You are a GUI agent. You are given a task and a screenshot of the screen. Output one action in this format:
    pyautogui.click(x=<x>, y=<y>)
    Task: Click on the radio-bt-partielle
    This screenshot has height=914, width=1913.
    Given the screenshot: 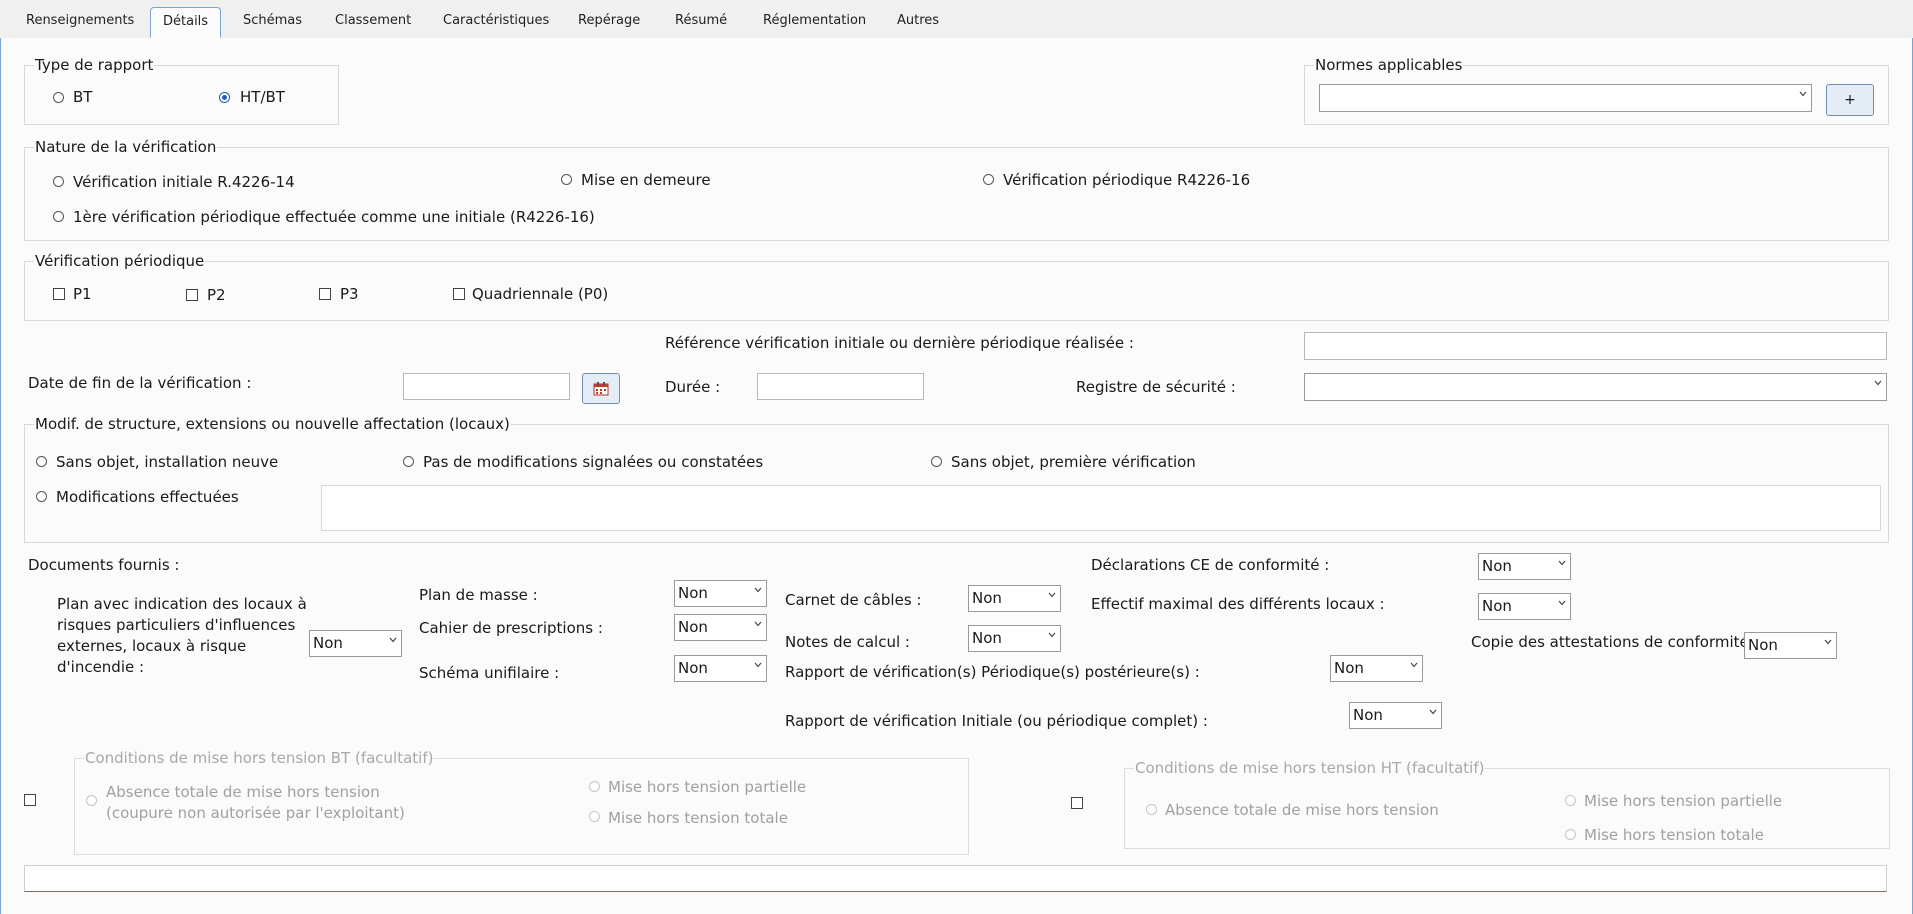 What is the action you would take?
    pyautogui.click(x=594, y=786)
    